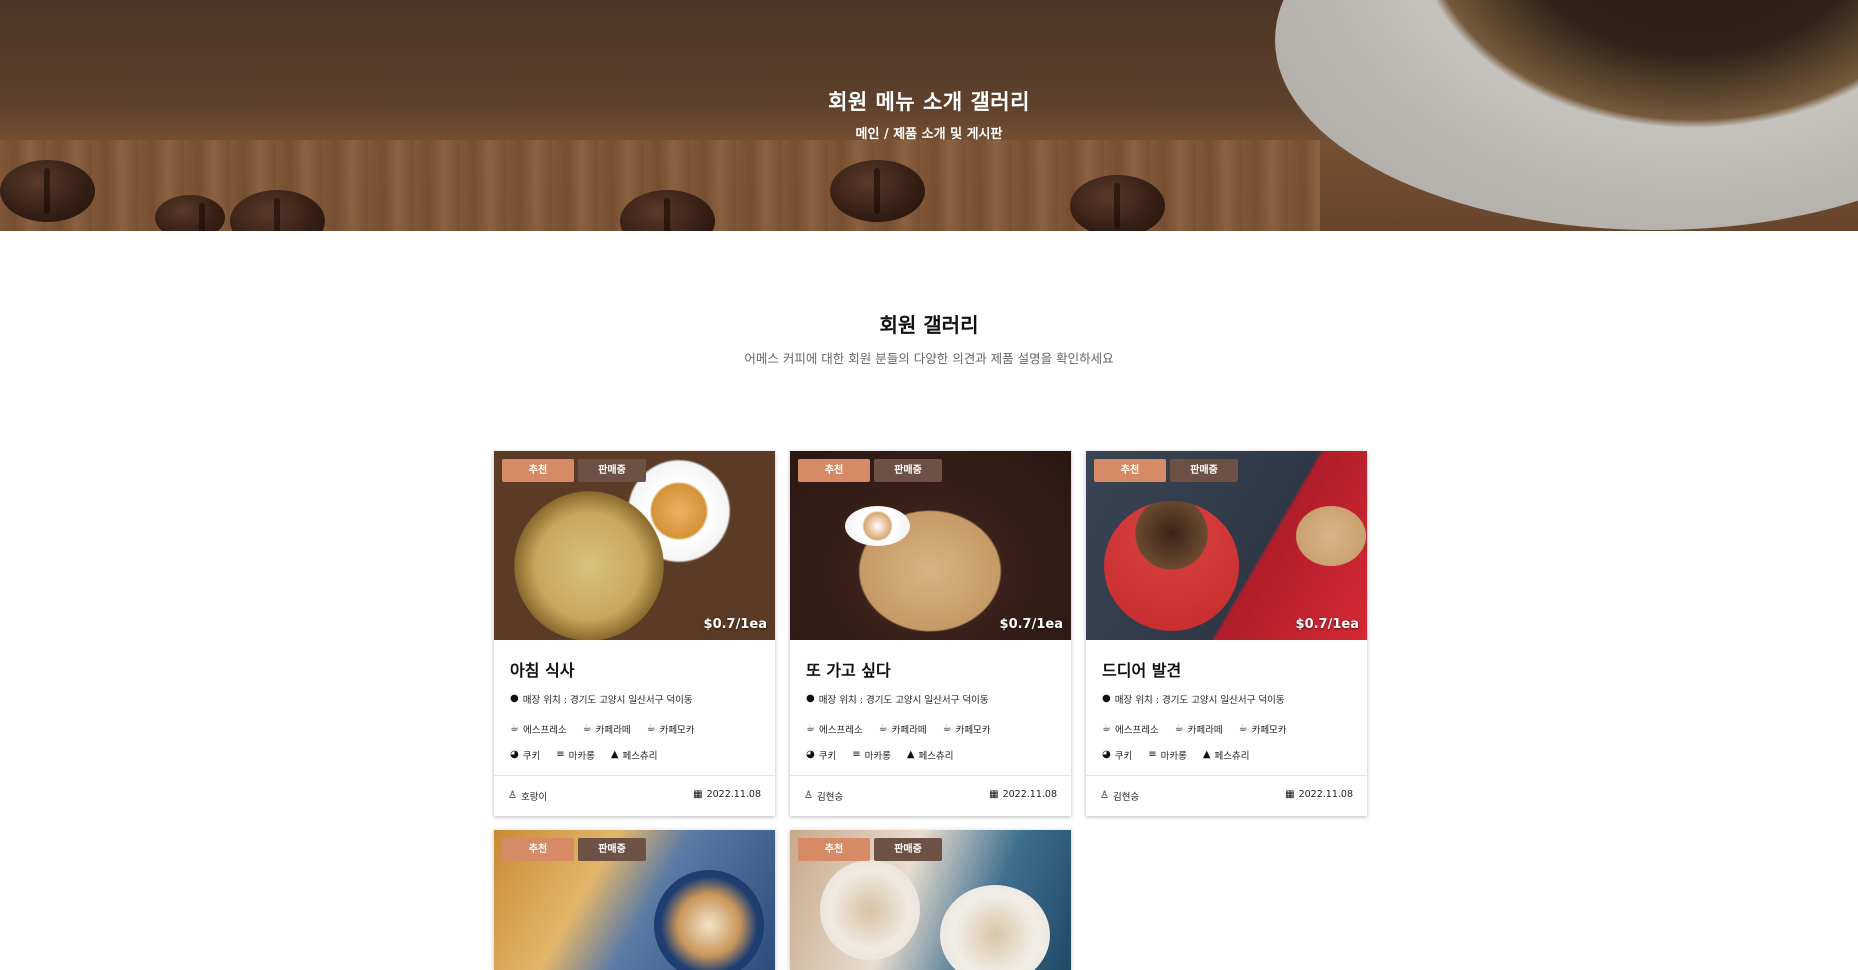  Describe the element at coordinates (544, 730) in the screenshot. I see `tag-label: 에스프레소` at that location.